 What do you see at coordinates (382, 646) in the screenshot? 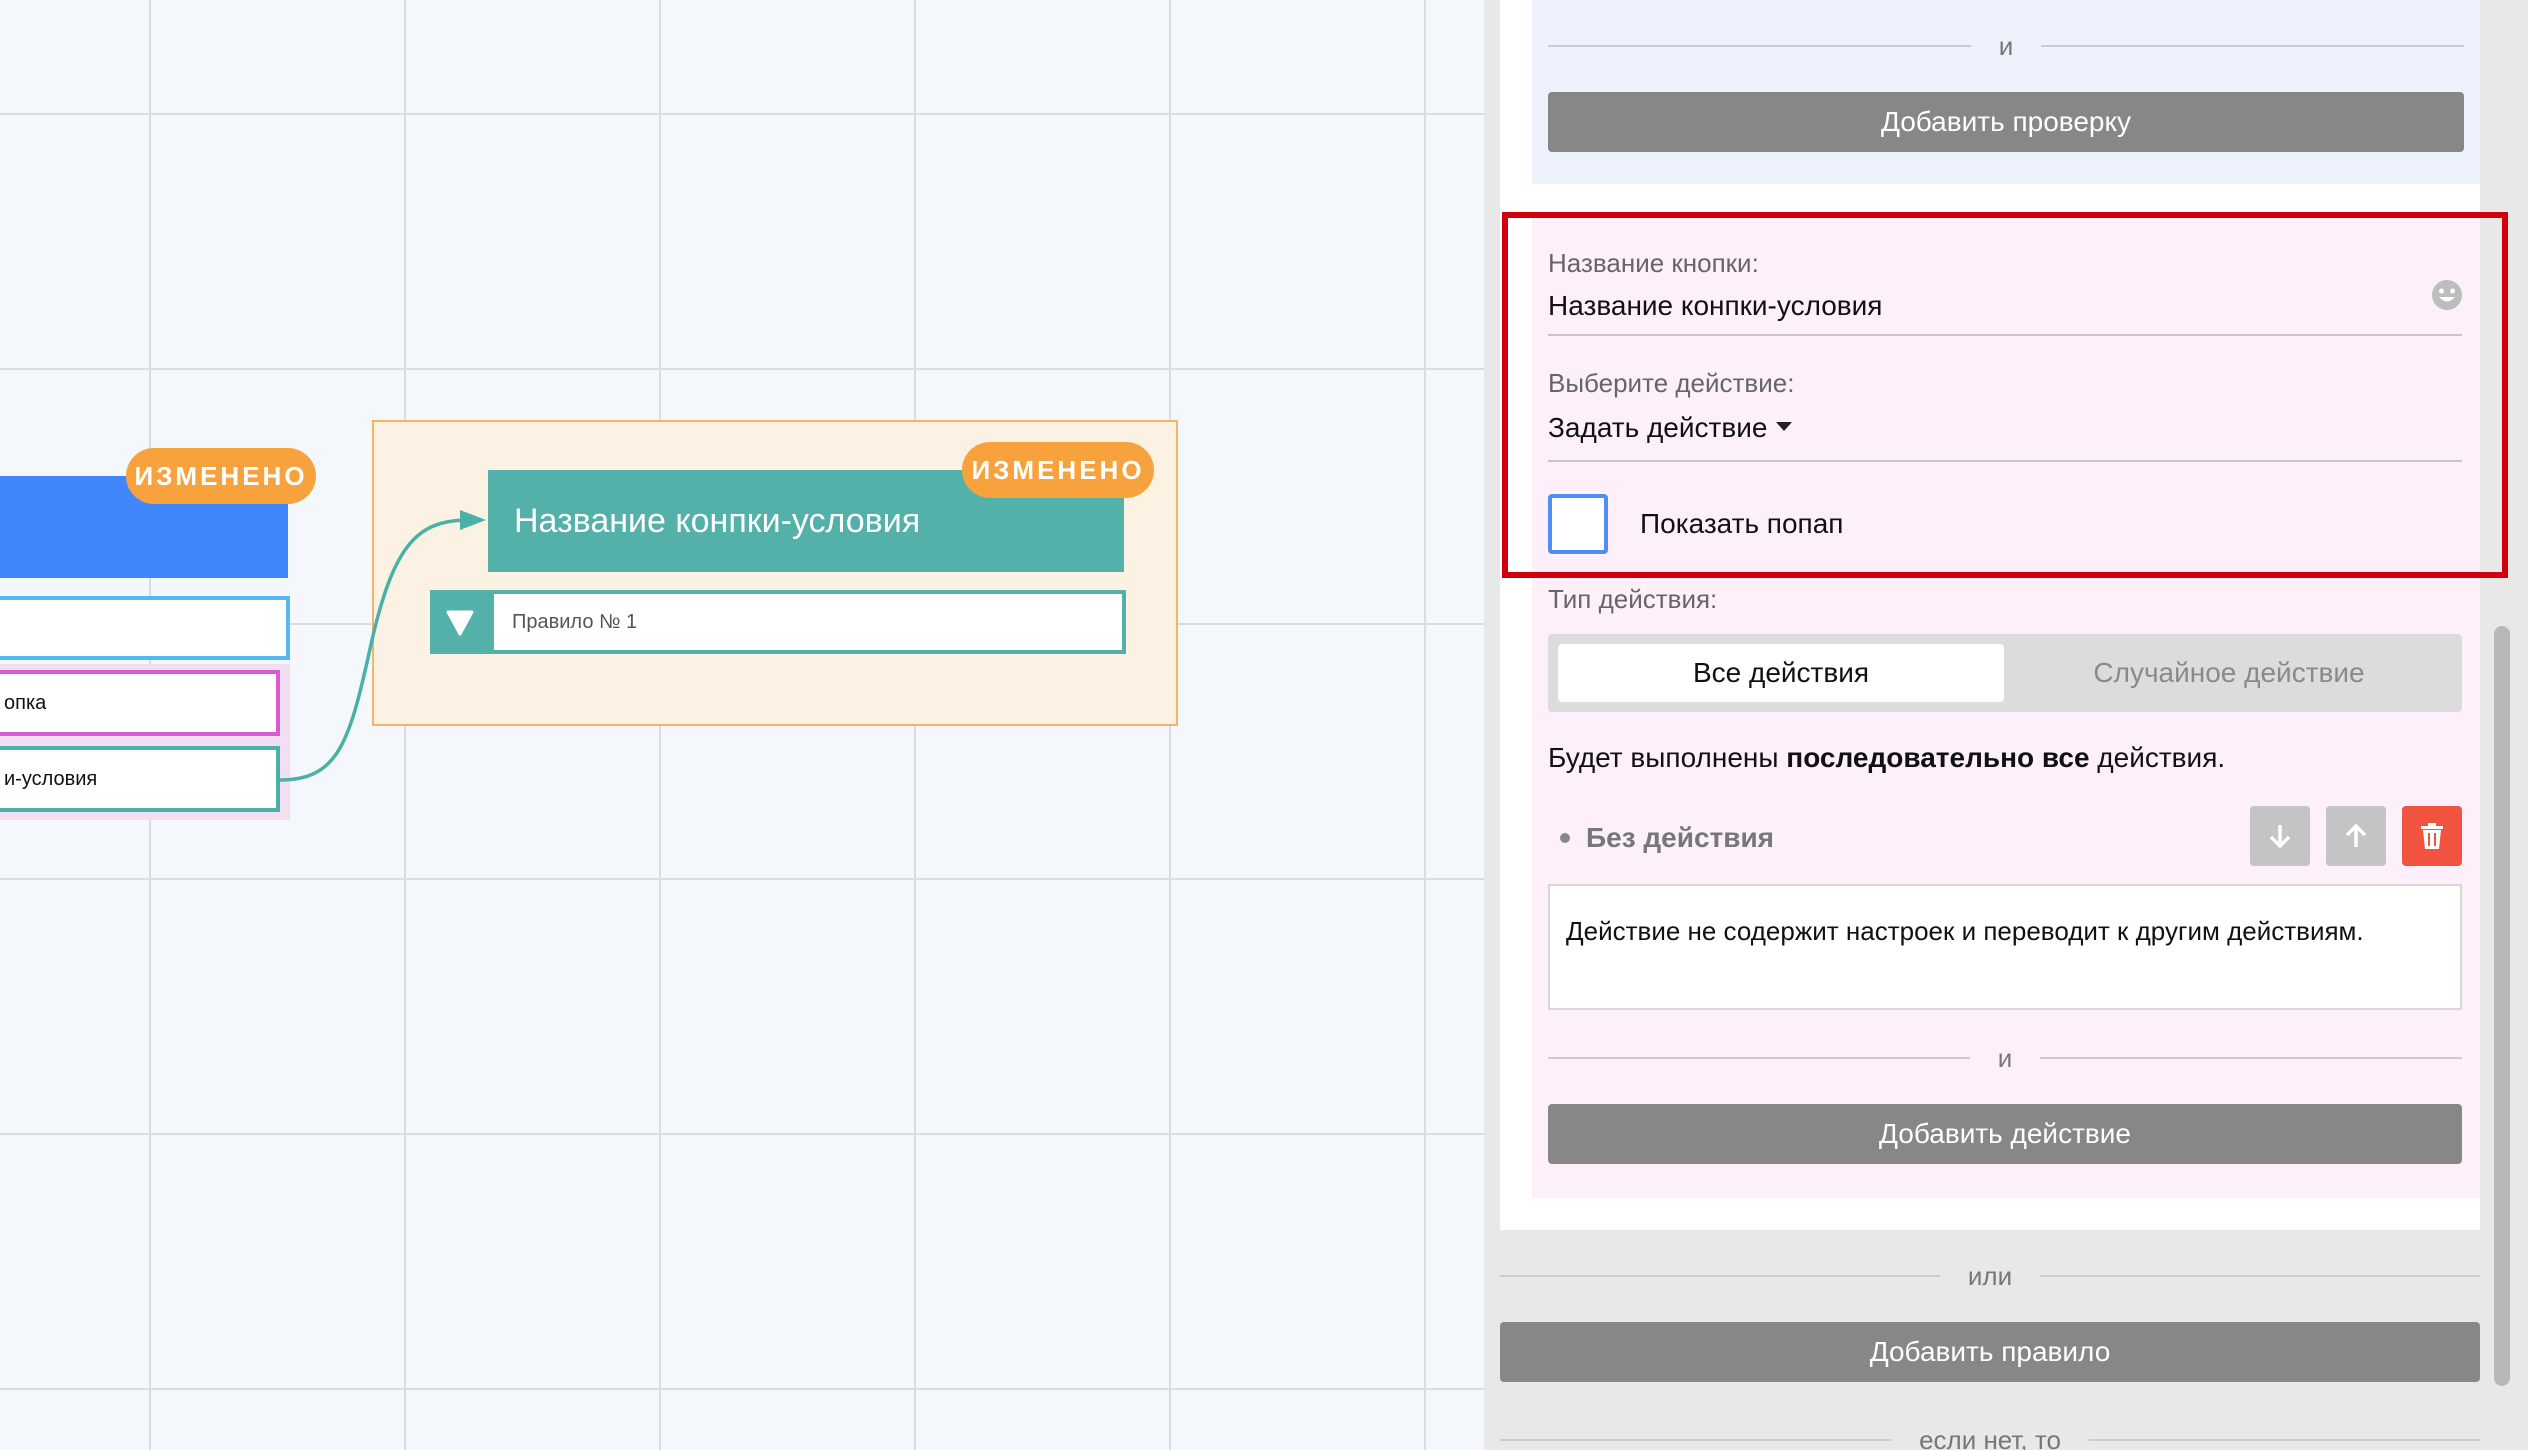
I see `connection-arrow` at bounding box center [382, 646].